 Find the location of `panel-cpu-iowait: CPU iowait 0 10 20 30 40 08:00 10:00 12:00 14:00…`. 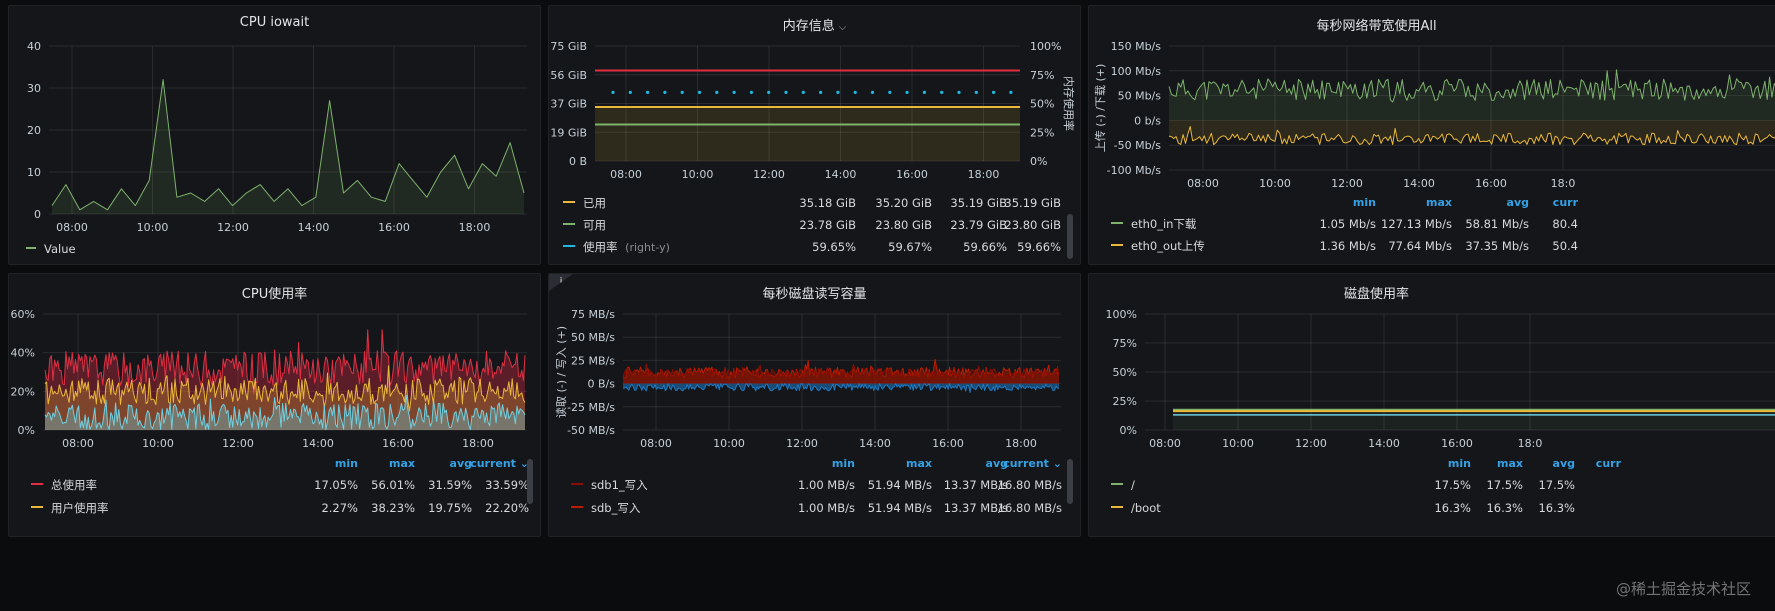

panel-cpu-iowait: CPU iowait 0 10 20 30 40 08:00 10:00 12:00 14:00… is located at coordinates (274, 135).